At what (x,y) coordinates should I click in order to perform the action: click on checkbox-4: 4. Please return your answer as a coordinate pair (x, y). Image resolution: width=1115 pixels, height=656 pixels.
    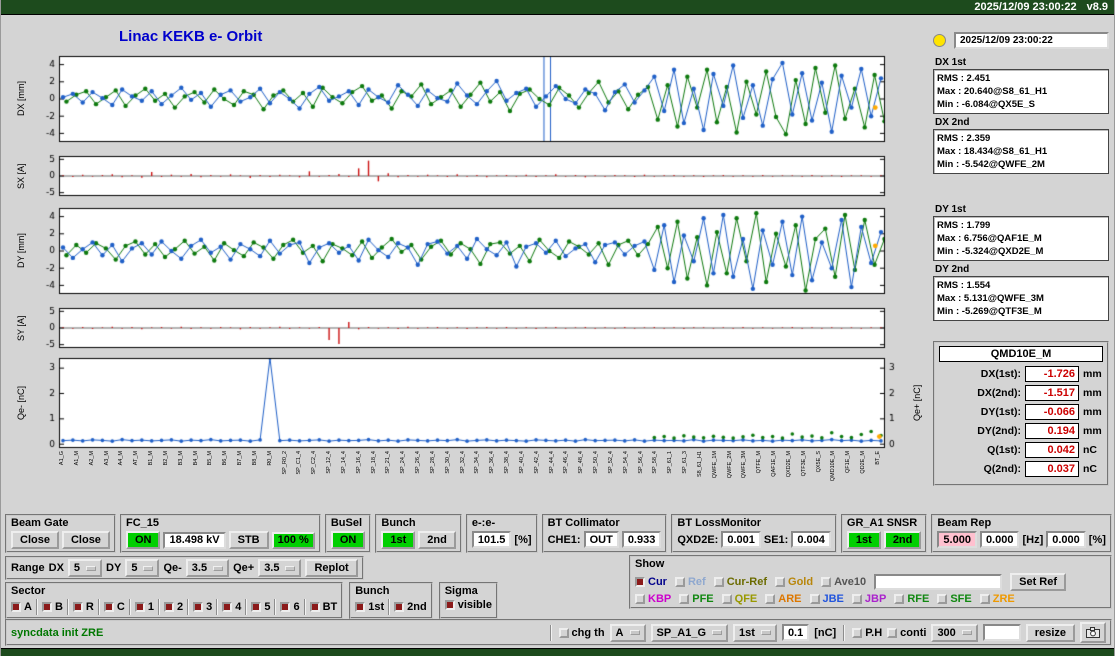
    Looking at the image, I should click on (231, 607).